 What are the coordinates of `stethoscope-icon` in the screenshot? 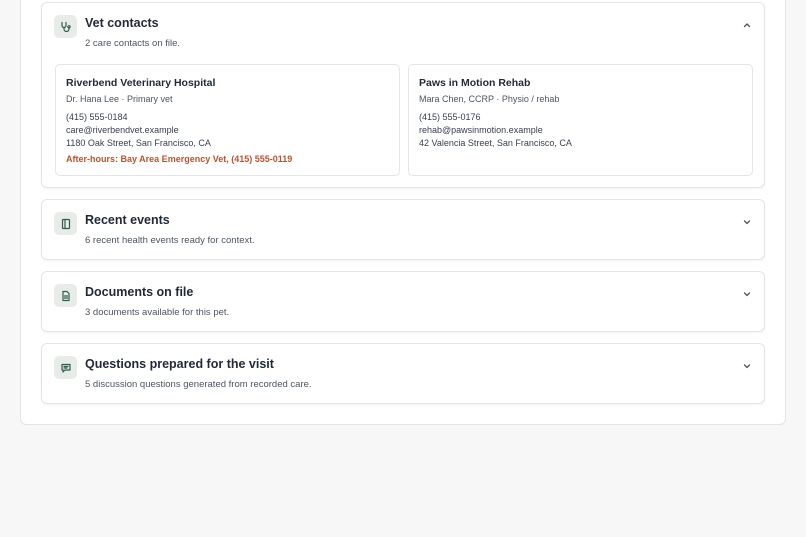 It's located at (65, 26).